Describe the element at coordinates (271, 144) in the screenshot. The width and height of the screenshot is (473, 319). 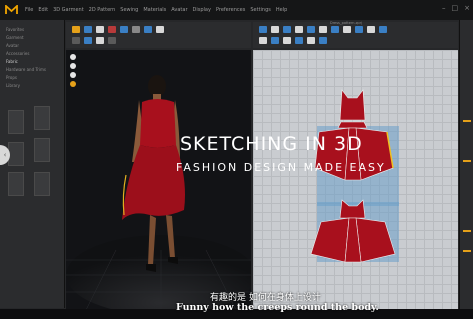
I see `overlay-title: SKETCHING IN 3D` at that location.